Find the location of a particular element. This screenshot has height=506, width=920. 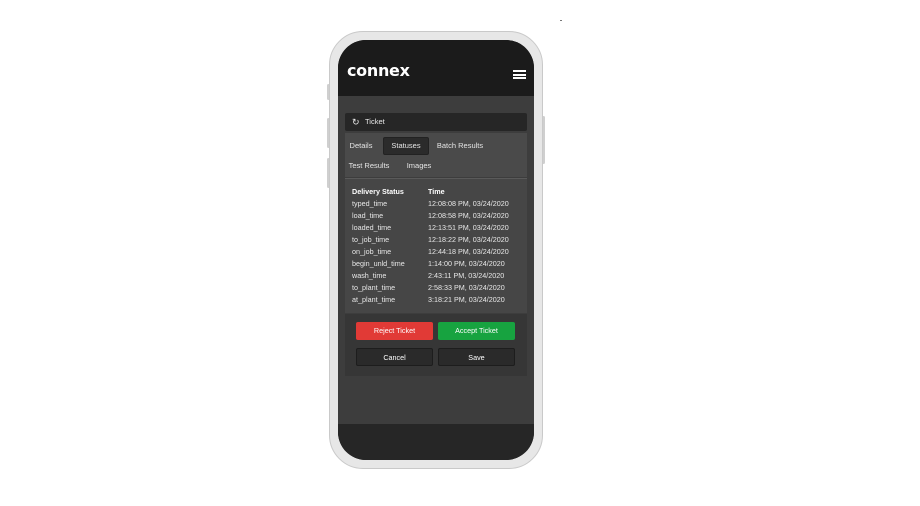

connex-logo: connex is located at coordinates (378, 70).